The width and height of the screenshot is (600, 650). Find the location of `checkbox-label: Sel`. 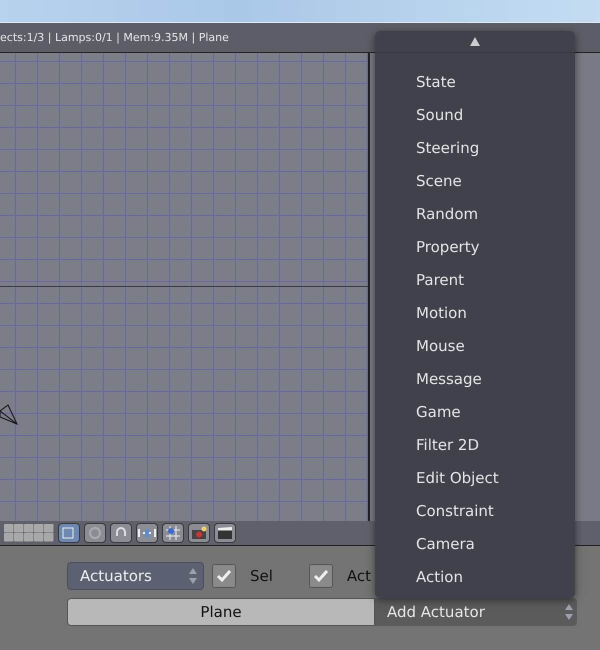

checkbox-label: Sel is located at coordinates (261, 576).